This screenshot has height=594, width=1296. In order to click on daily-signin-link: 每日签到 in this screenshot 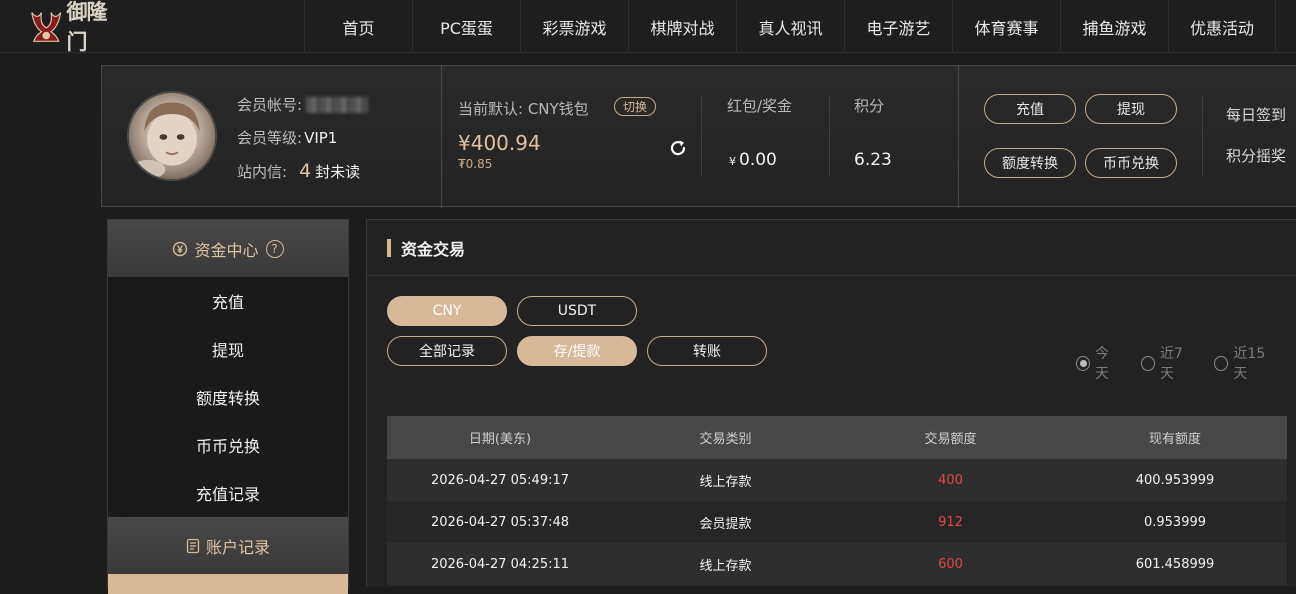, I will do `click(1256, 114)`.